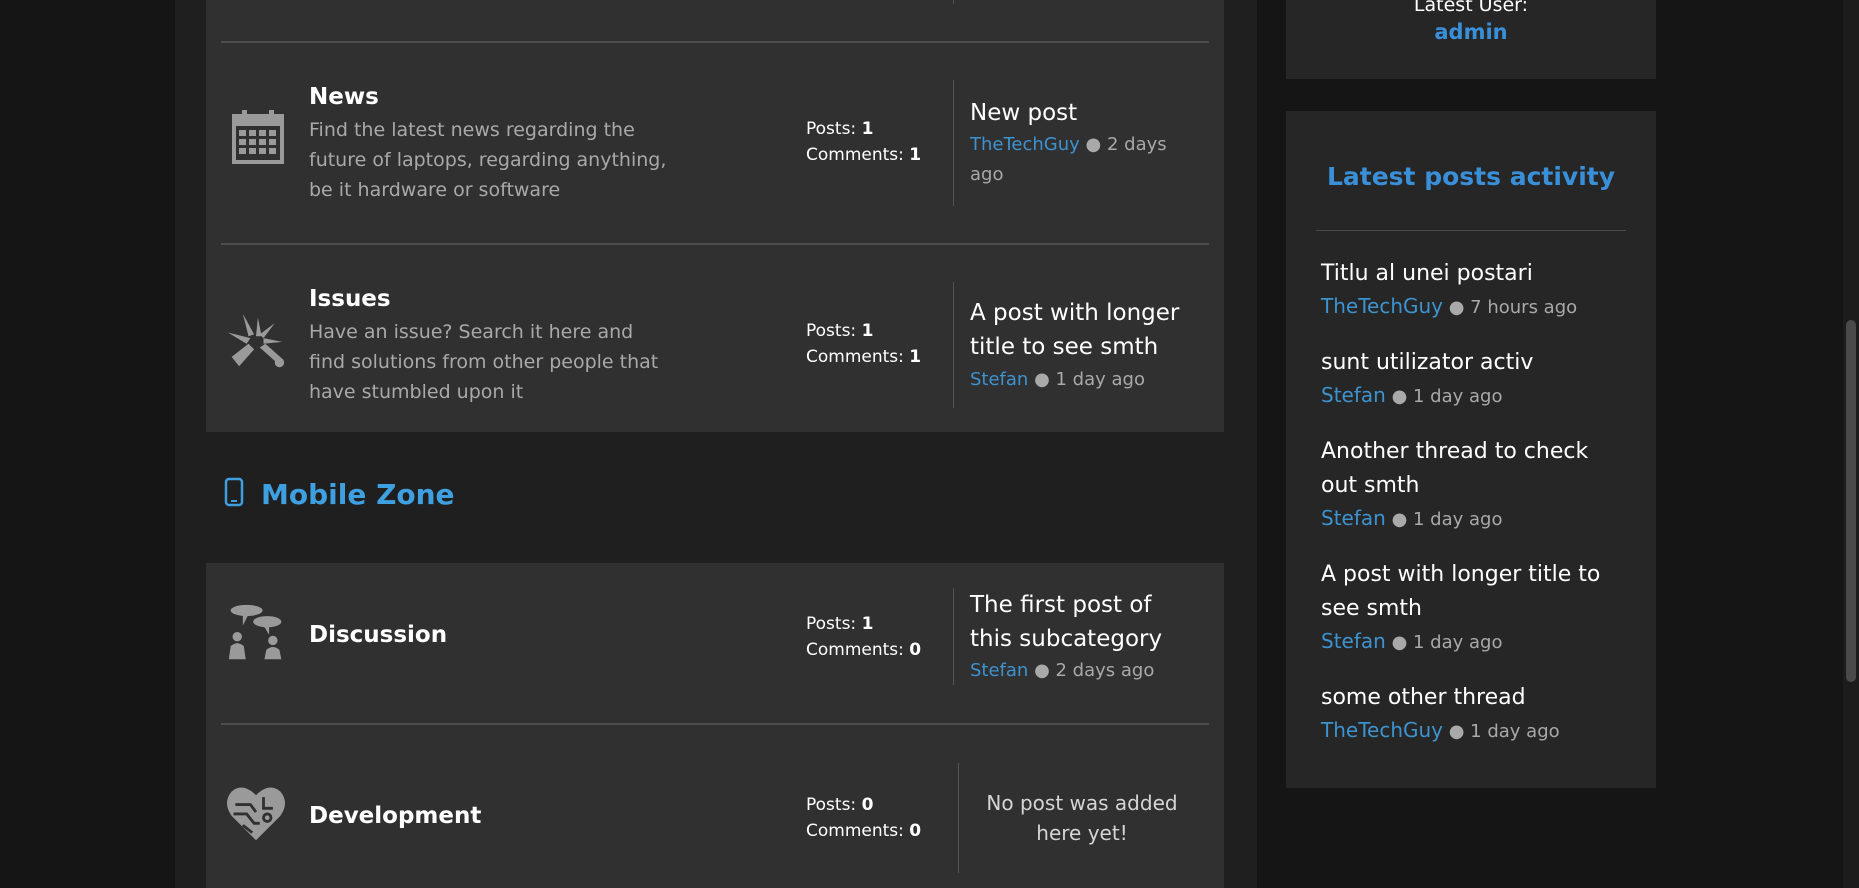  What do you see at coordinates (1471, 8) in the screenshot?
I see `latest-user-label: Latest User:` at bounding box center [1471, 8].